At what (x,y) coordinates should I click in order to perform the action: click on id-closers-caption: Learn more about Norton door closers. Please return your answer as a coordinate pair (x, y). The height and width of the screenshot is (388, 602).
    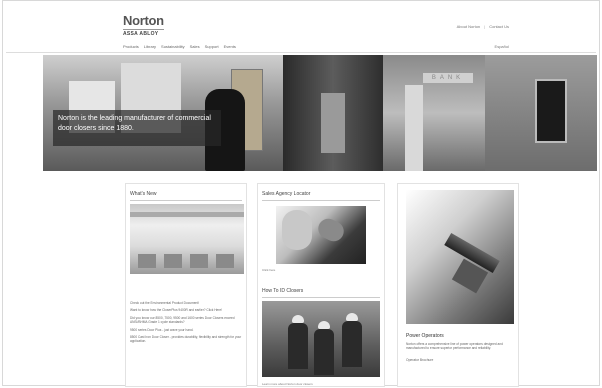
    Looking at the image, I should click on (287, 384).